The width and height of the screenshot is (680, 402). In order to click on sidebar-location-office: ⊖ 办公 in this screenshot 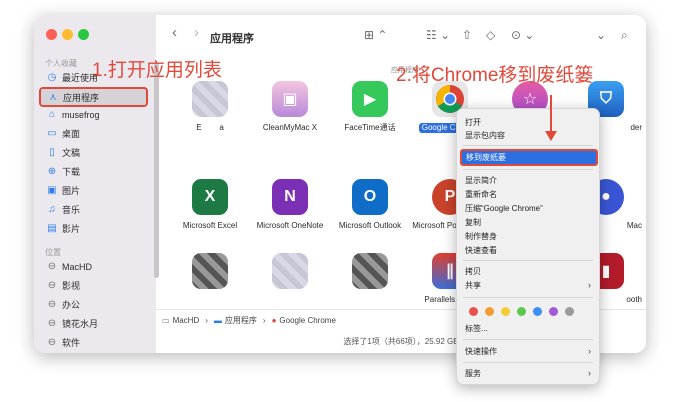, I will do `click(95, 304)`.